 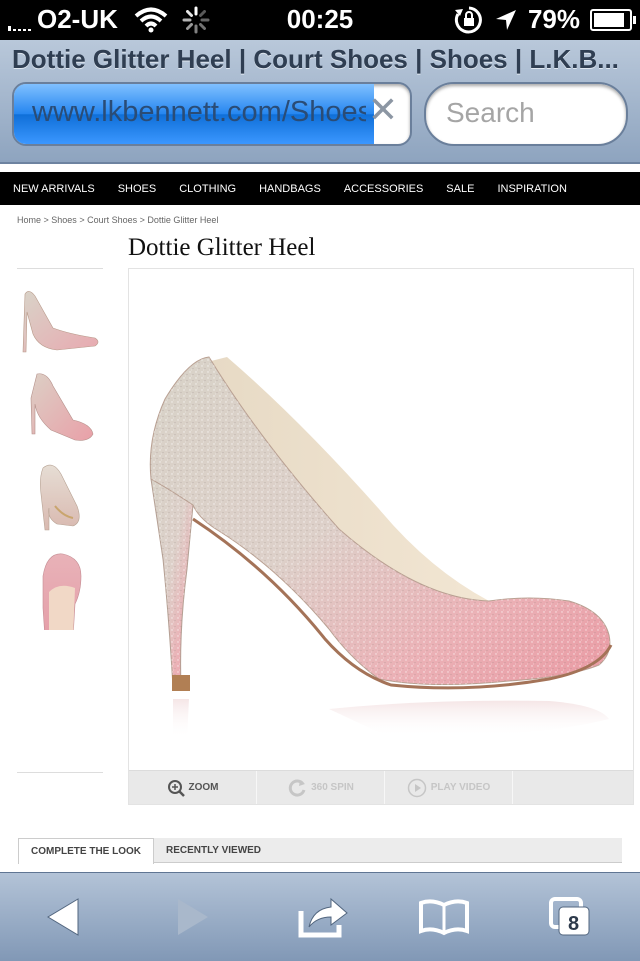 I want to click on back-button, so click(x=64, y=917).